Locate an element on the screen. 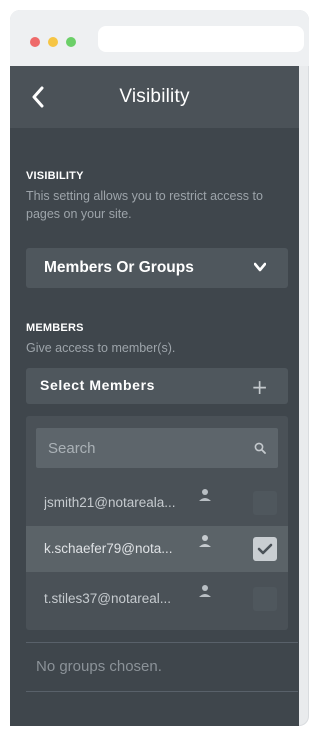 The width and height of the screenshot is (320, 733). member-search is located at coordinates (157, 448).